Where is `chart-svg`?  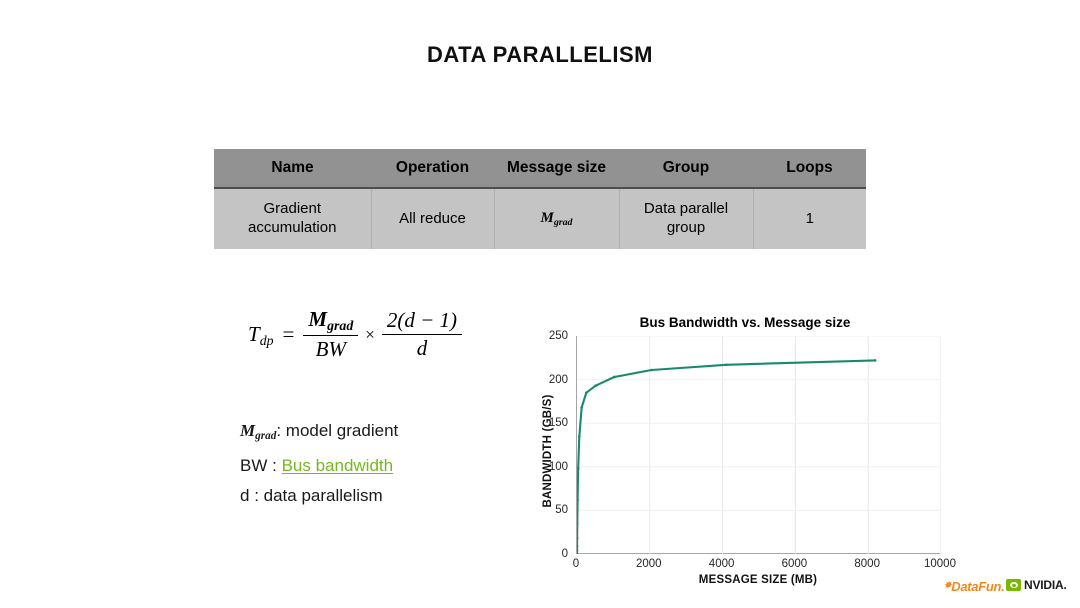 chart-svg is located at coordinates (759, 445).